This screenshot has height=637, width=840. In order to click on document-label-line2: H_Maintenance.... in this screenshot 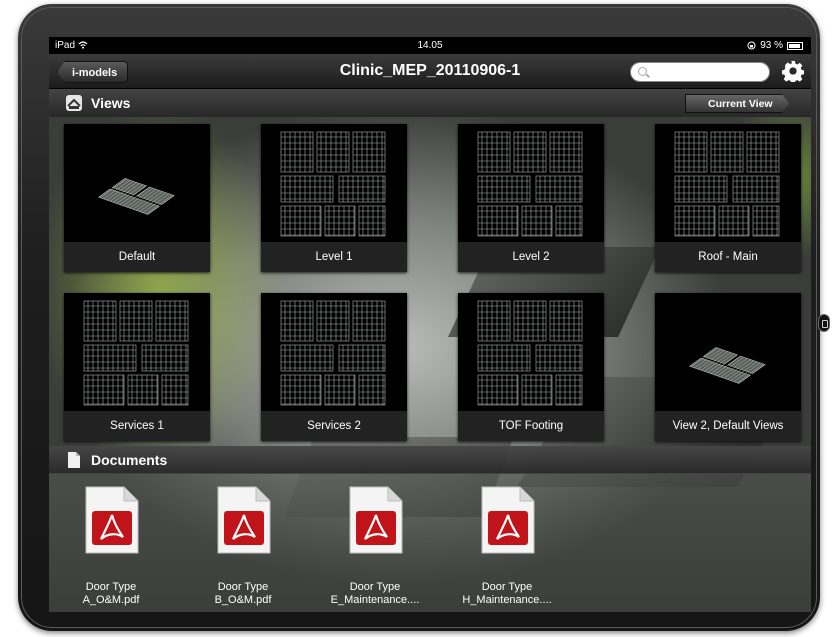, I will do `click(507, 600)`.